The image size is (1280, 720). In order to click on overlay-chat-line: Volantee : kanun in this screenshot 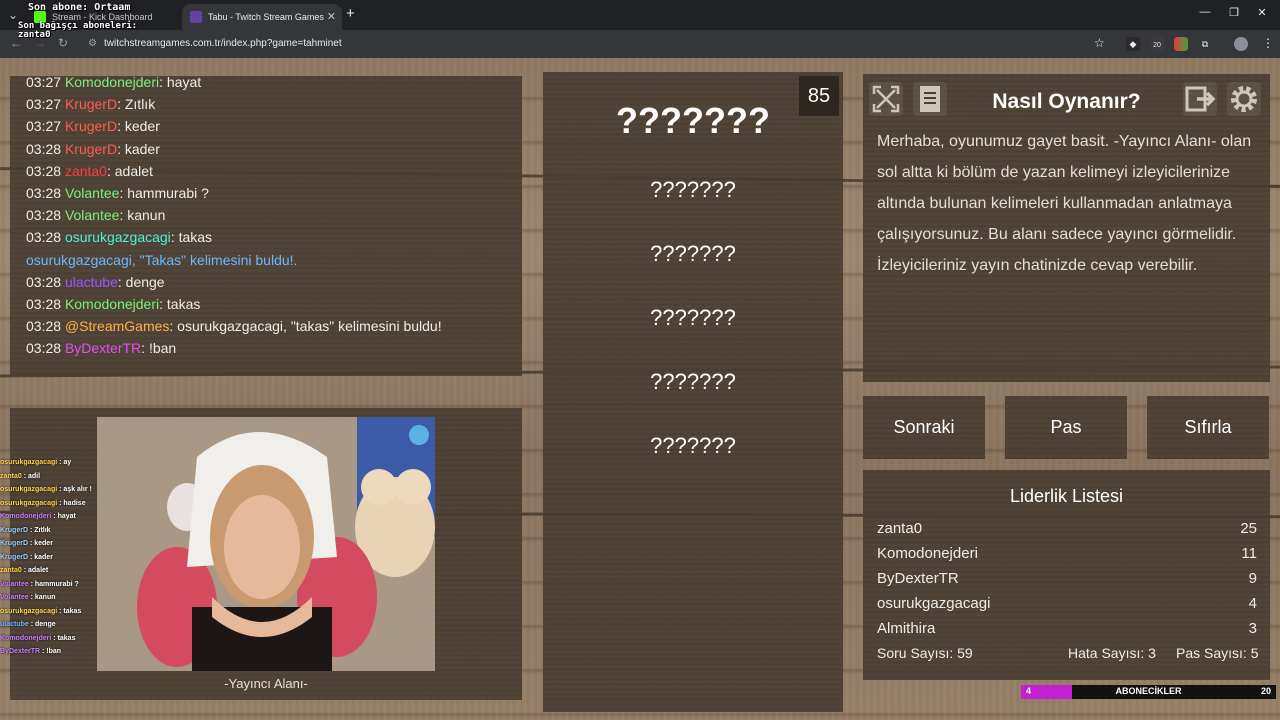, I will do `click(50, 598)`.